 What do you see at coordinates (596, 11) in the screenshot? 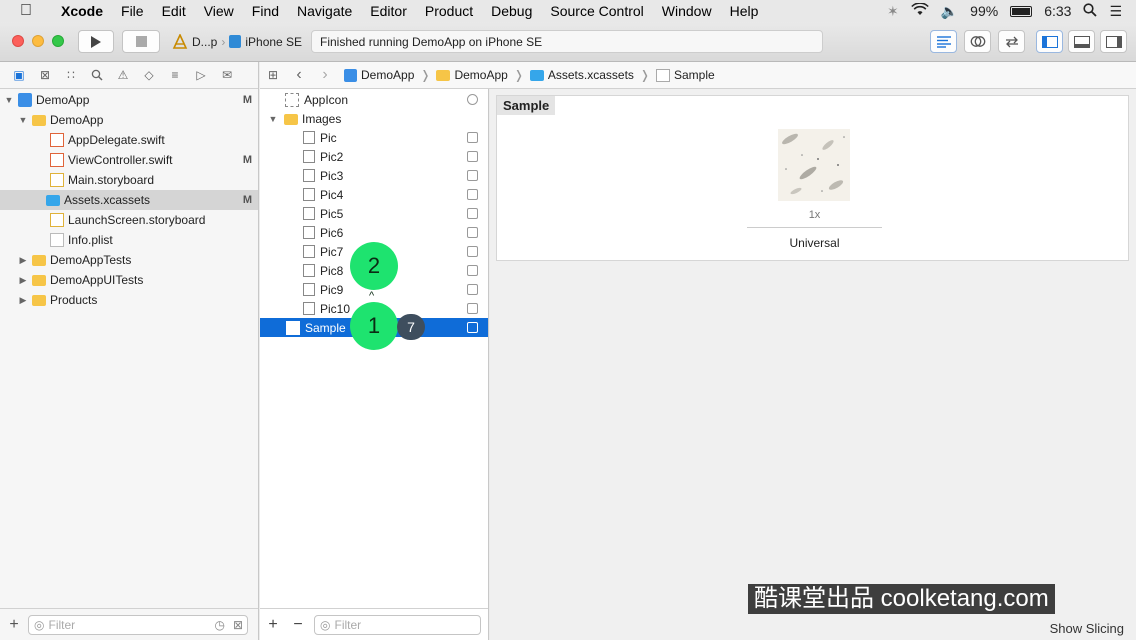
I see `menu-source-control: Source Control` at bounding box center [596, 11].